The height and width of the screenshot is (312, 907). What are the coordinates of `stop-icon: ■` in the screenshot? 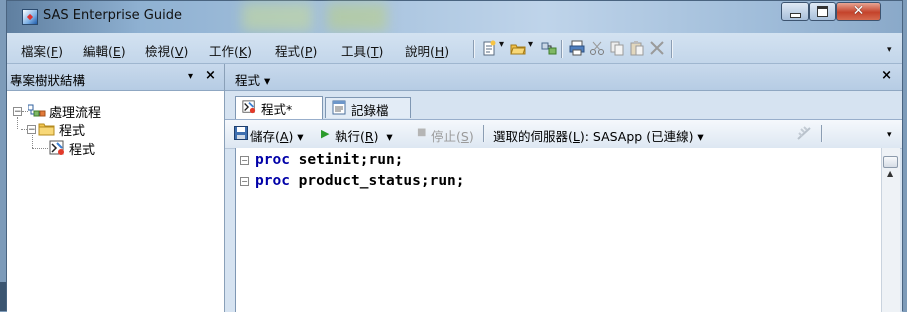 It's located at (422, 132).